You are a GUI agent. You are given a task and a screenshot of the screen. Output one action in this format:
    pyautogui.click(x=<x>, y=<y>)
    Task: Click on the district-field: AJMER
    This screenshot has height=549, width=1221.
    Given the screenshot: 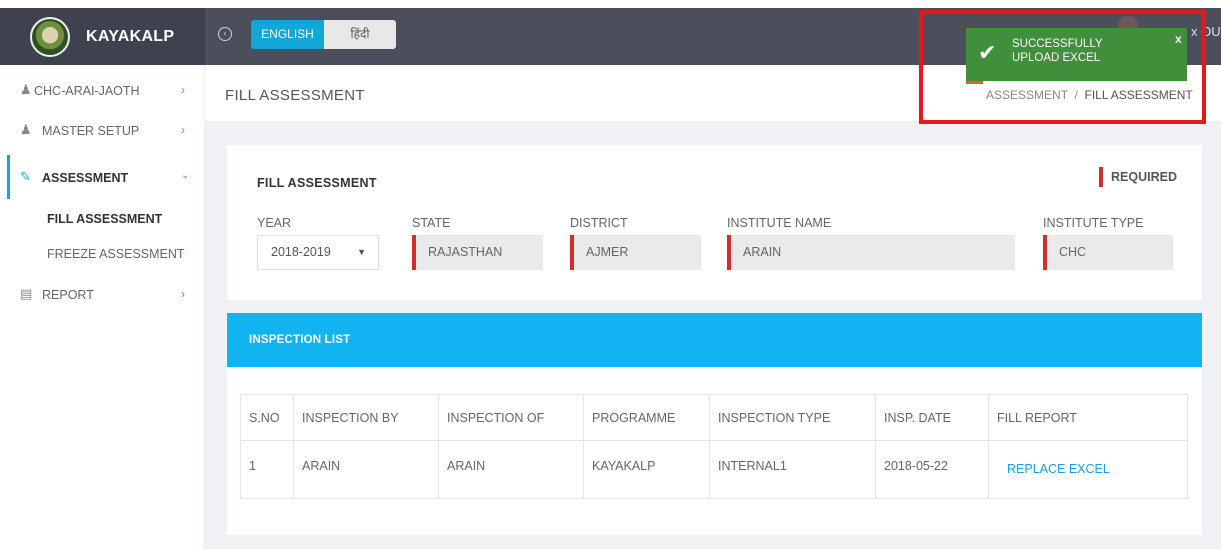 What is the action you would take?
    pyautogui.click(x=635, y=252)
    